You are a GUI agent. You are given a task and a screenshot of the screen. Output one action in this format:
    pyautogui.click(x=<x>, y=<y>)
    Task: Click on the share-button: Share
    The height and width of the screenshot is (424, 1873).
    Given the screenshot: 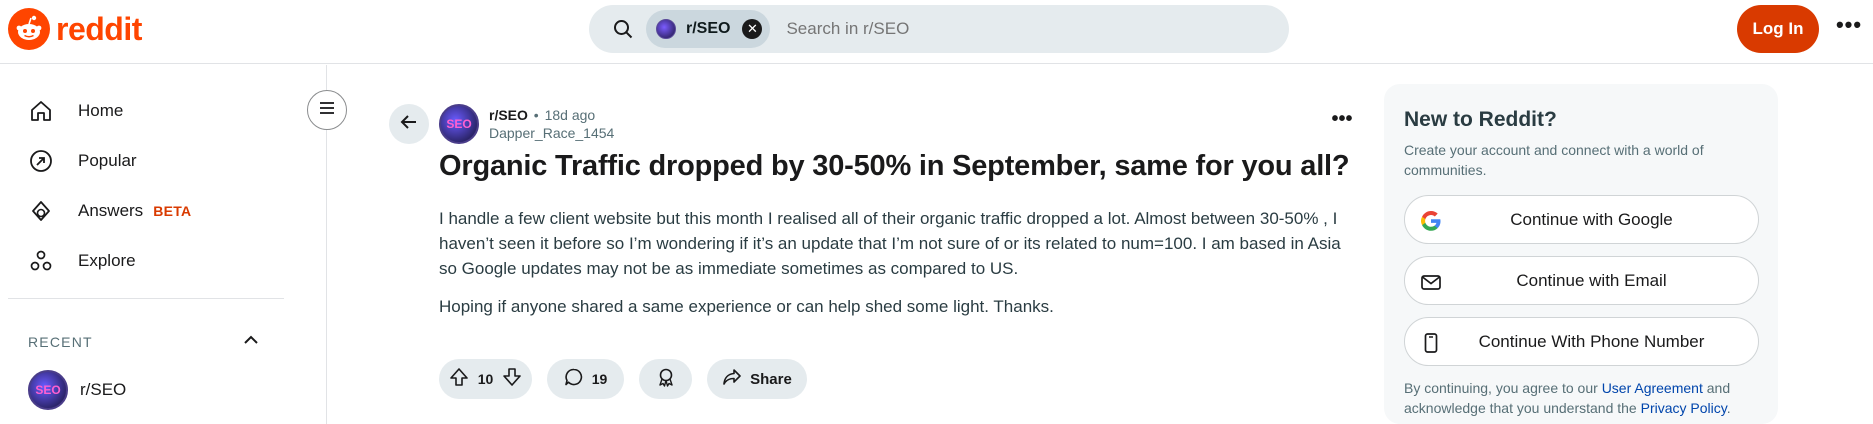 What is the action you would take?
    pyautogui.click(x=757, y=379)
    